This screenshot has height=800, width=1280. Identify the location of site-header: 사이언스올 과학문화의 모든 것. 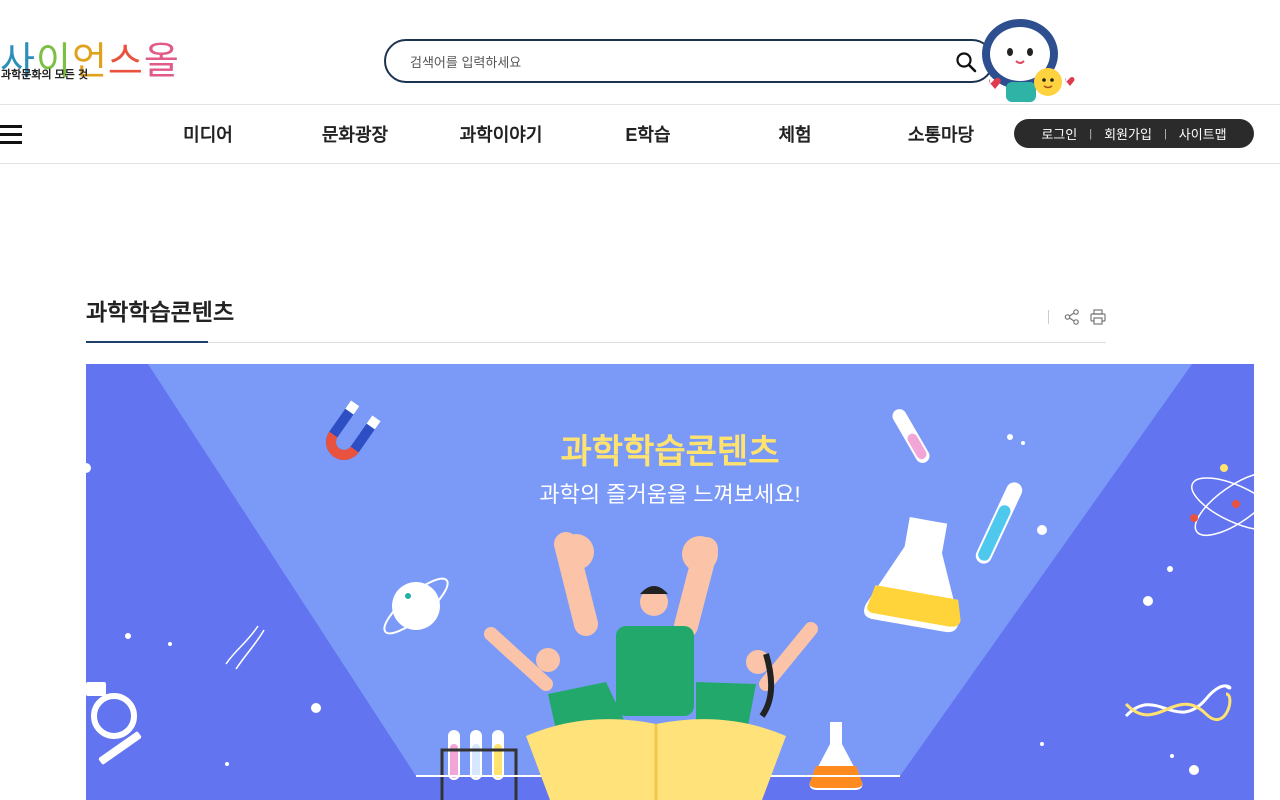
(640, 52).